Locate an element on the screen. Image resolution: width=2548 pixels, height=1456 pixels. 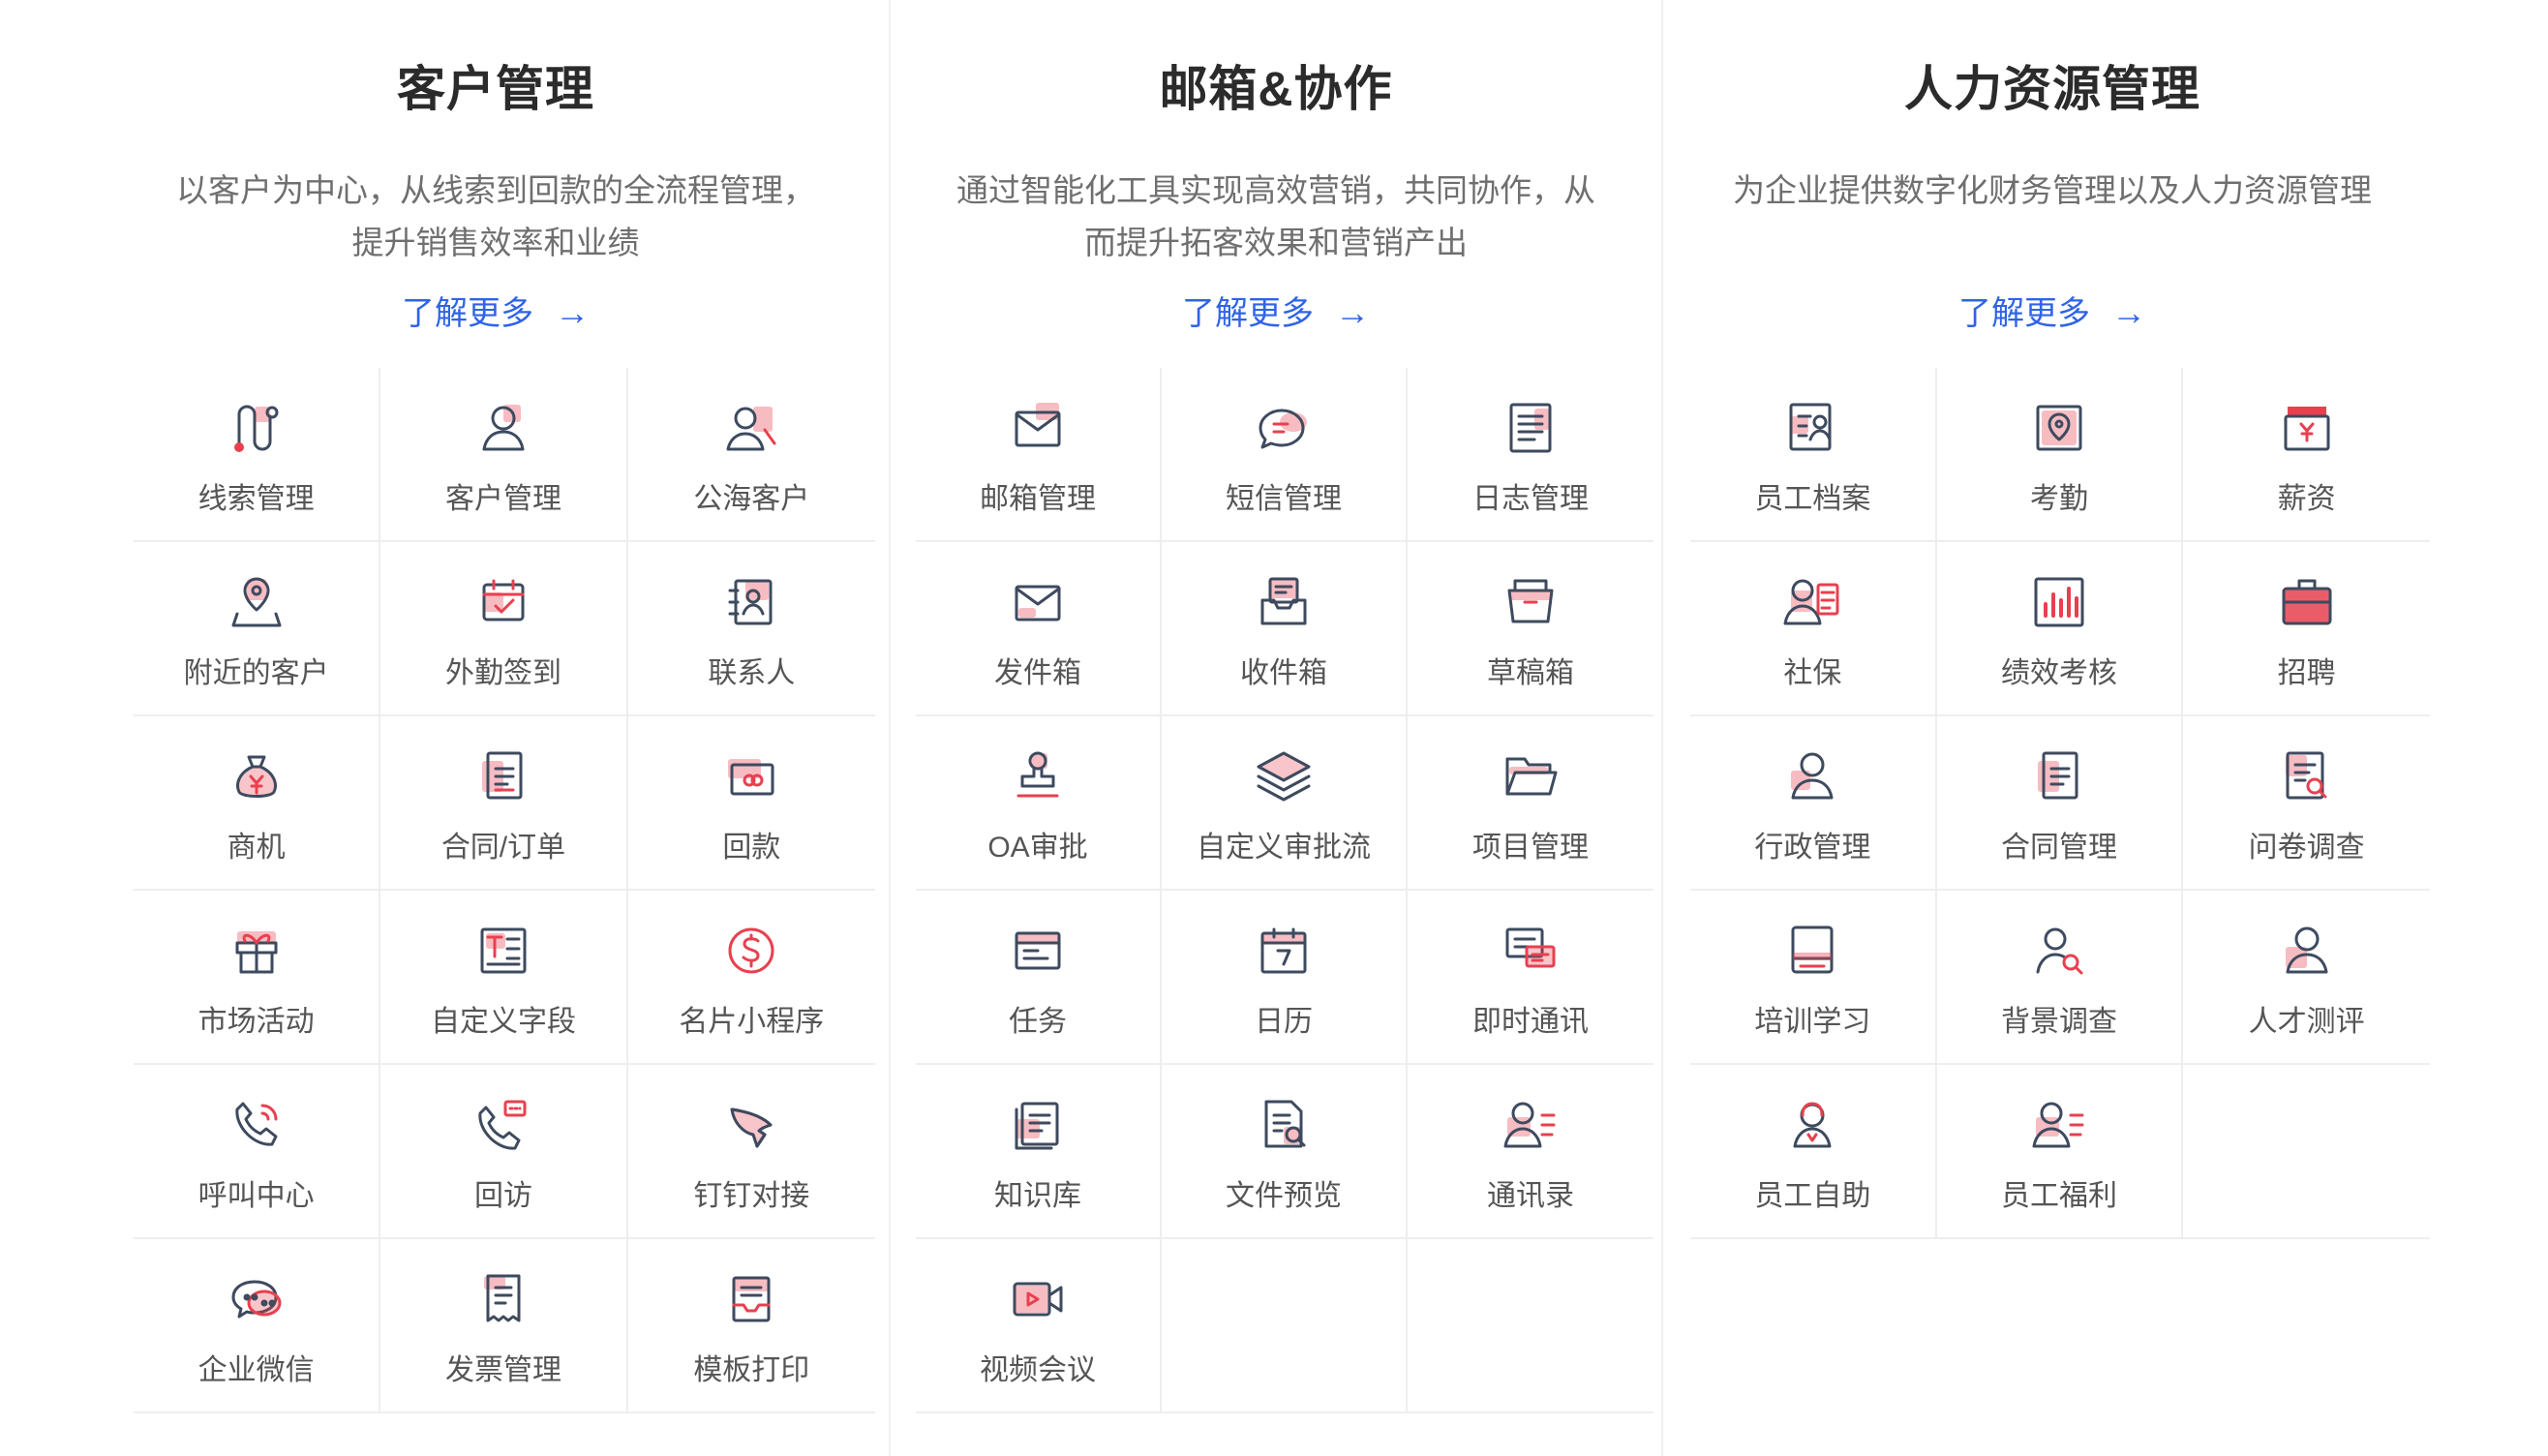
feature-item: 任务 is located at coordinates (1039, 978).